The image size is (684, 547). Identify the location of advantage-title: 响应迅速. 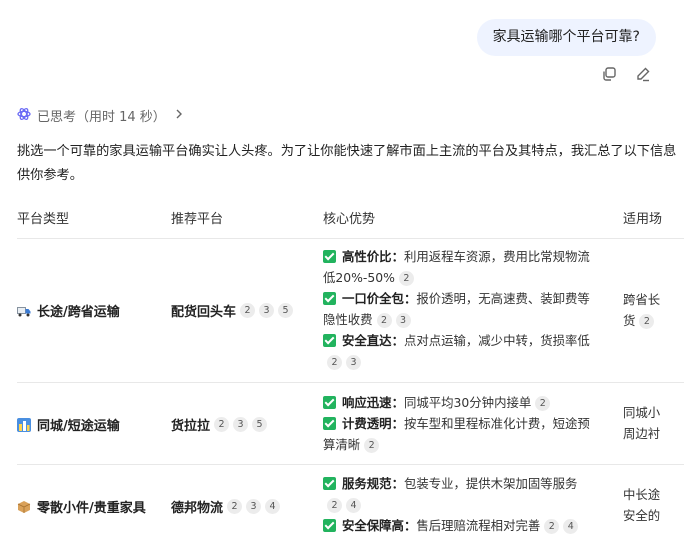
(367, 402).